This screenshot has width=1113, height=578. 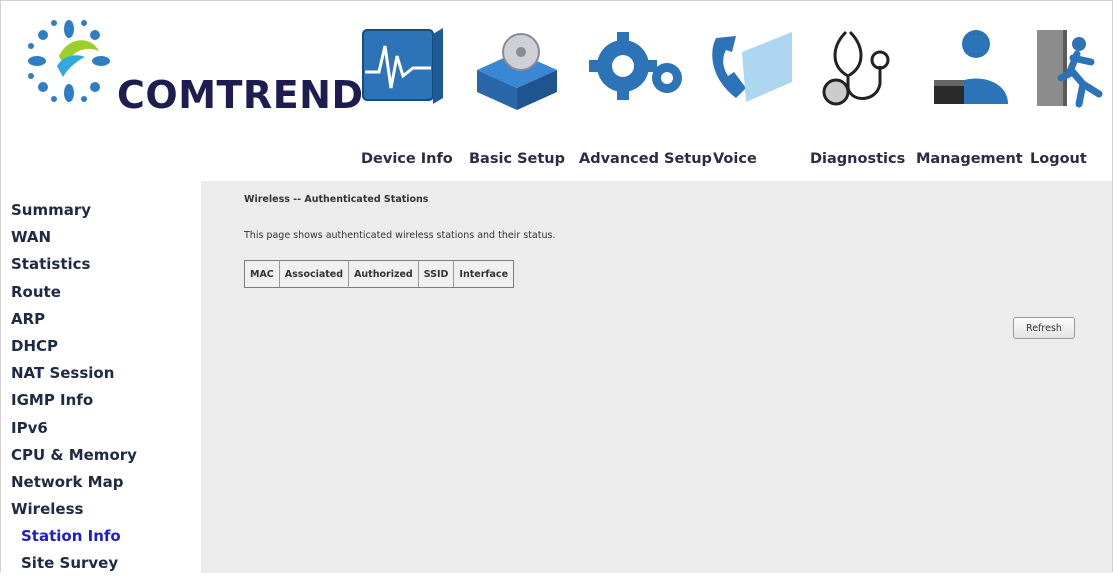 I want to click on sidebar-item-route: Route, so click(x=101, y=292).